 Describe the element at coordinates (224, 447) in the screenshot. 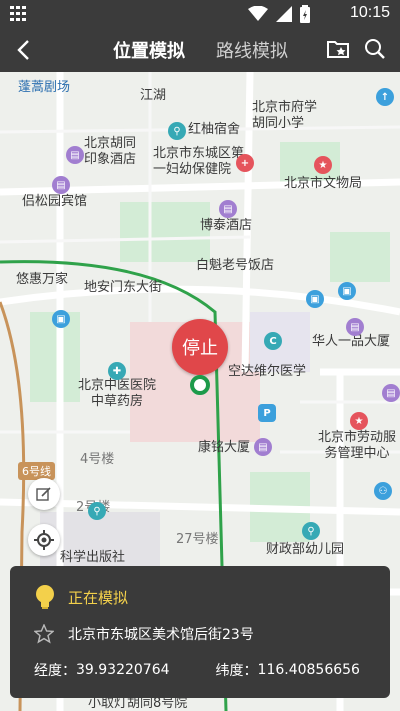

I see `poi-label: 康铭大厦` at that location.